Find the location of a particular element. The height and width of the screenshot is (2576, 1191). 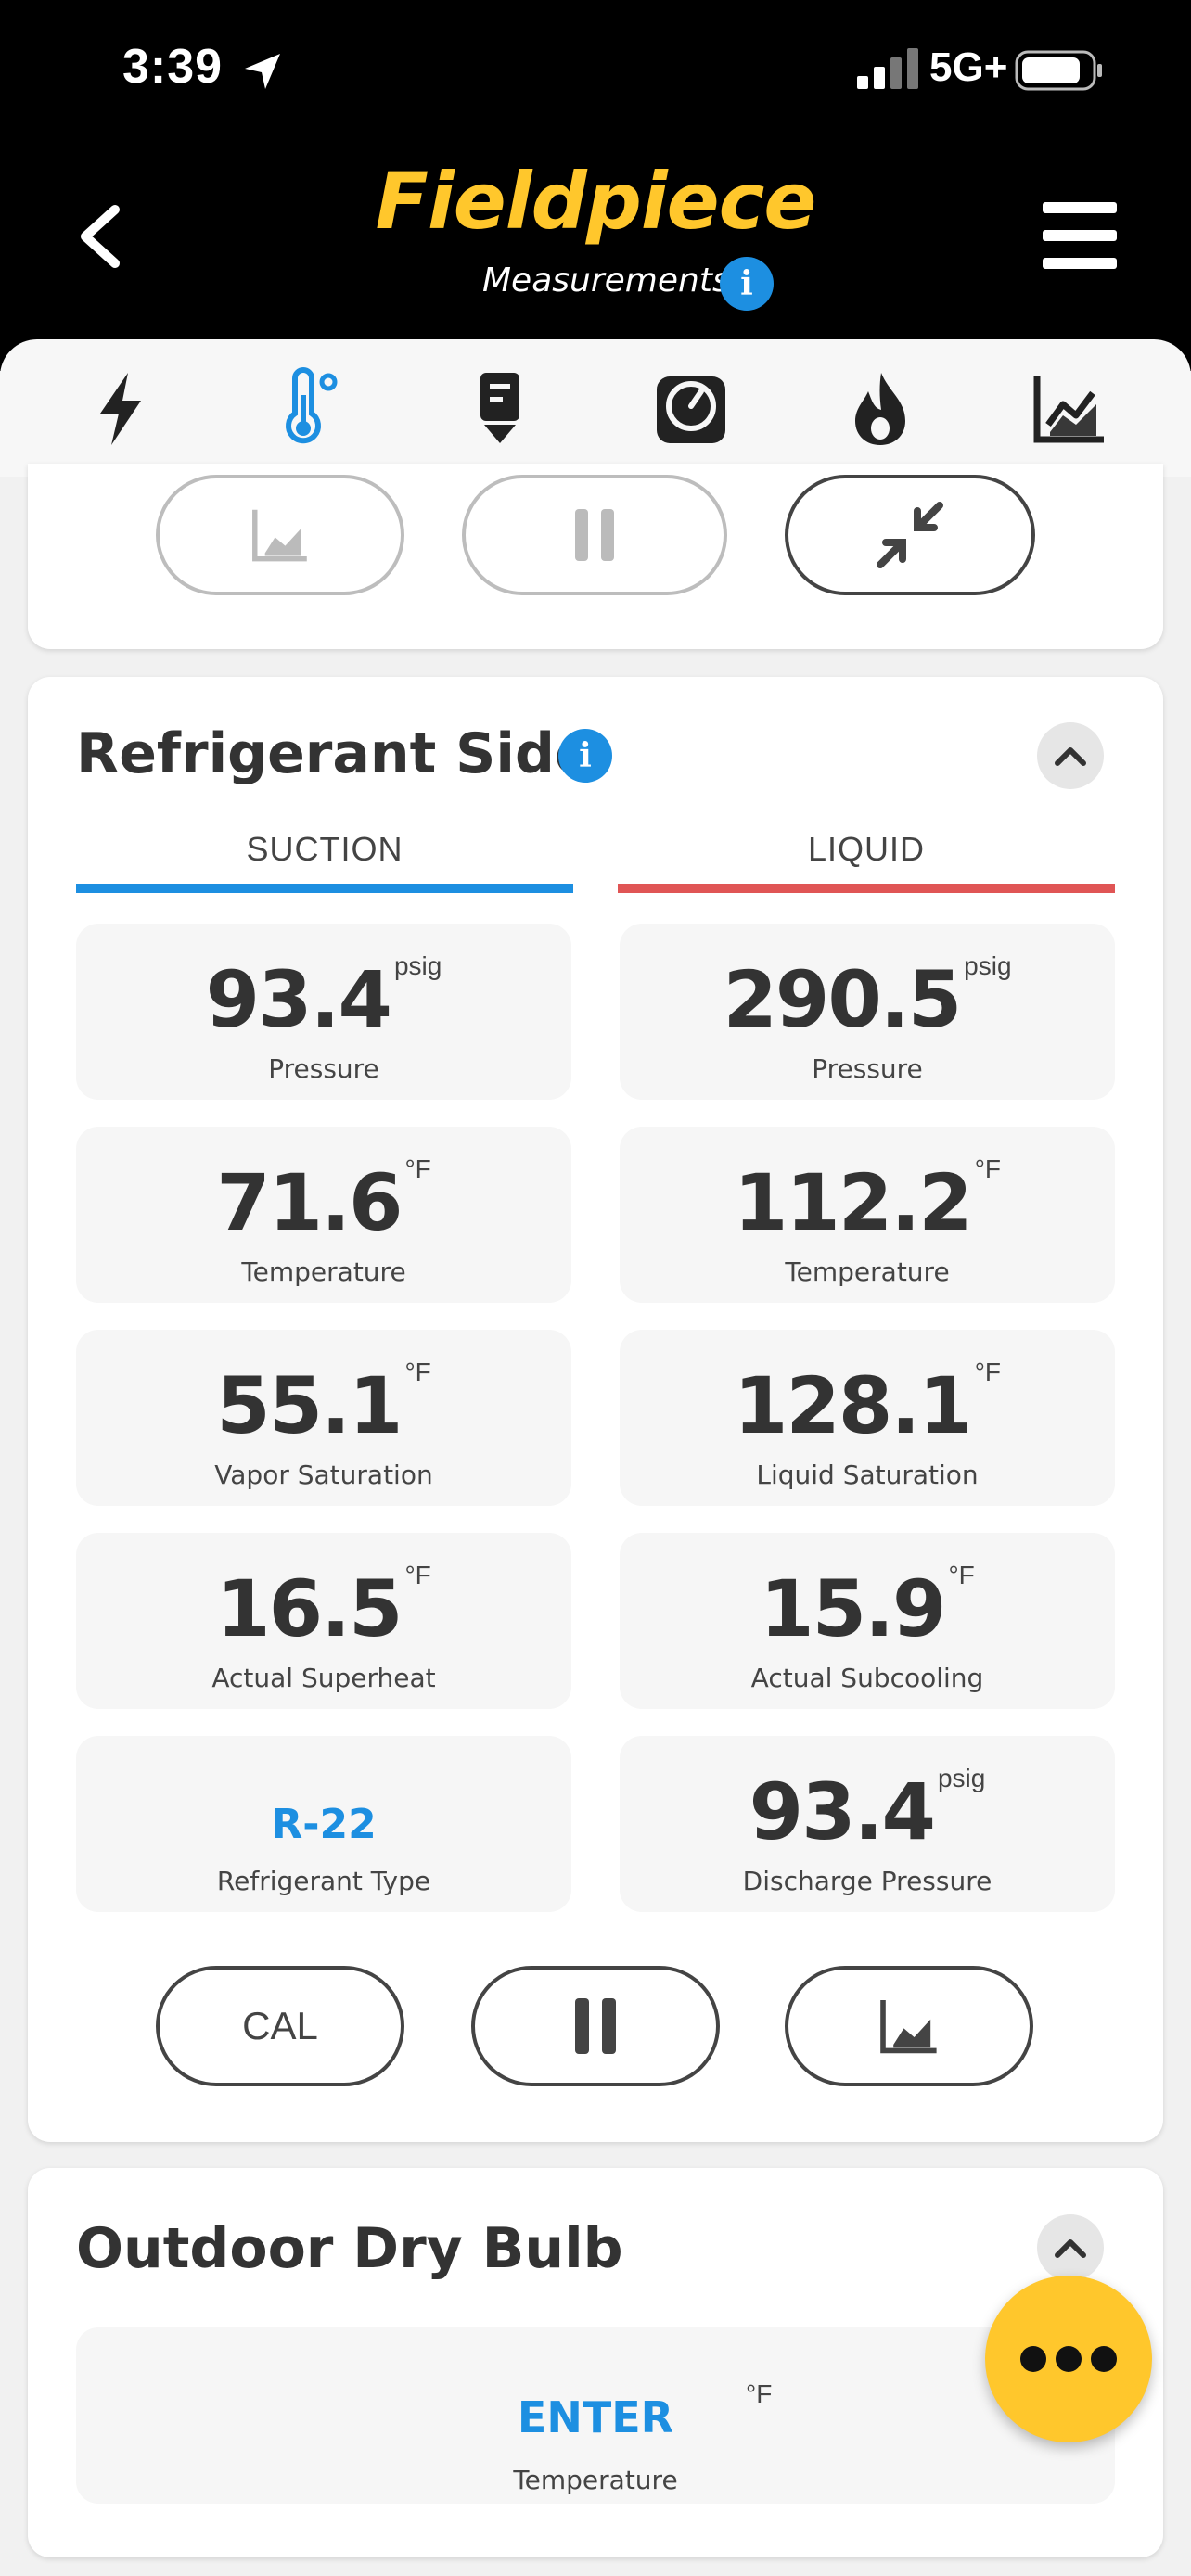

fieldpiece-logo: Fieldpiece is located at coordinates (596, 201).